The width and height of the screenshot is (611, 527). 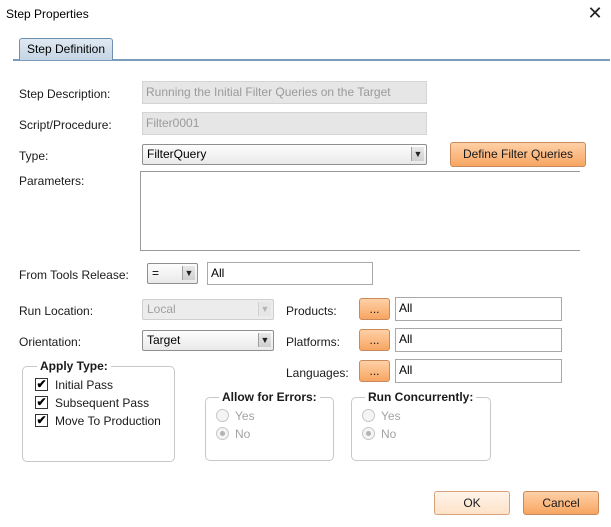 I want to click on subsequent-pass-checkbox: ✔, so click(x=41, y=402).